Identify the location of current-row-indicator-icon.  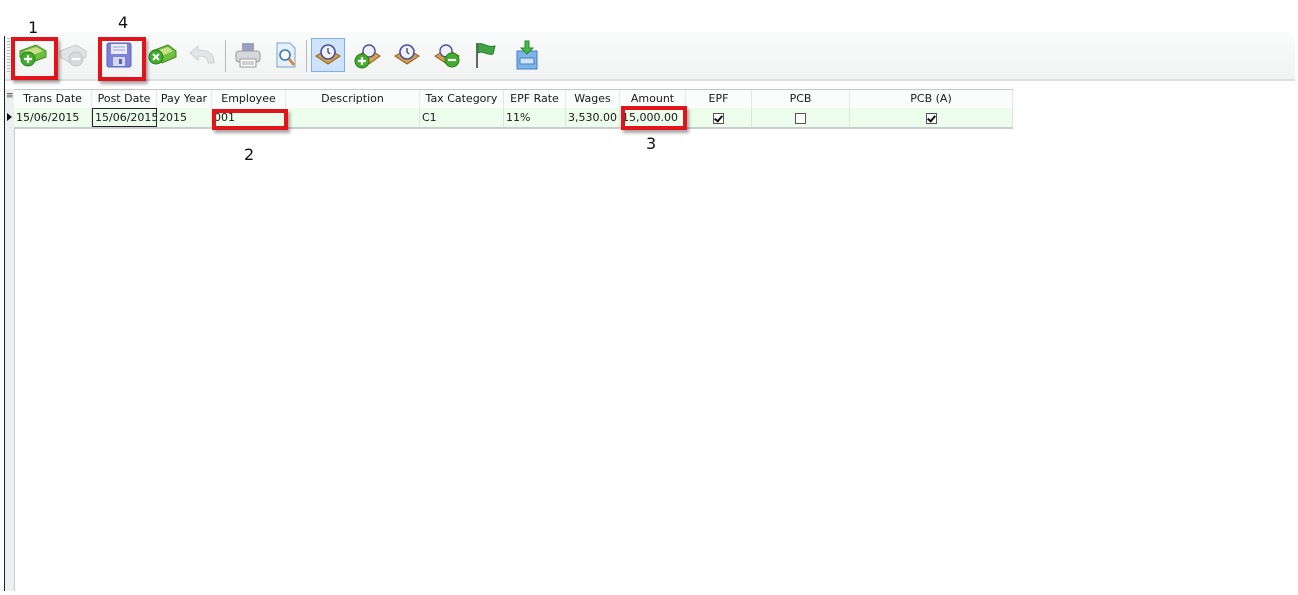
(9, 117).